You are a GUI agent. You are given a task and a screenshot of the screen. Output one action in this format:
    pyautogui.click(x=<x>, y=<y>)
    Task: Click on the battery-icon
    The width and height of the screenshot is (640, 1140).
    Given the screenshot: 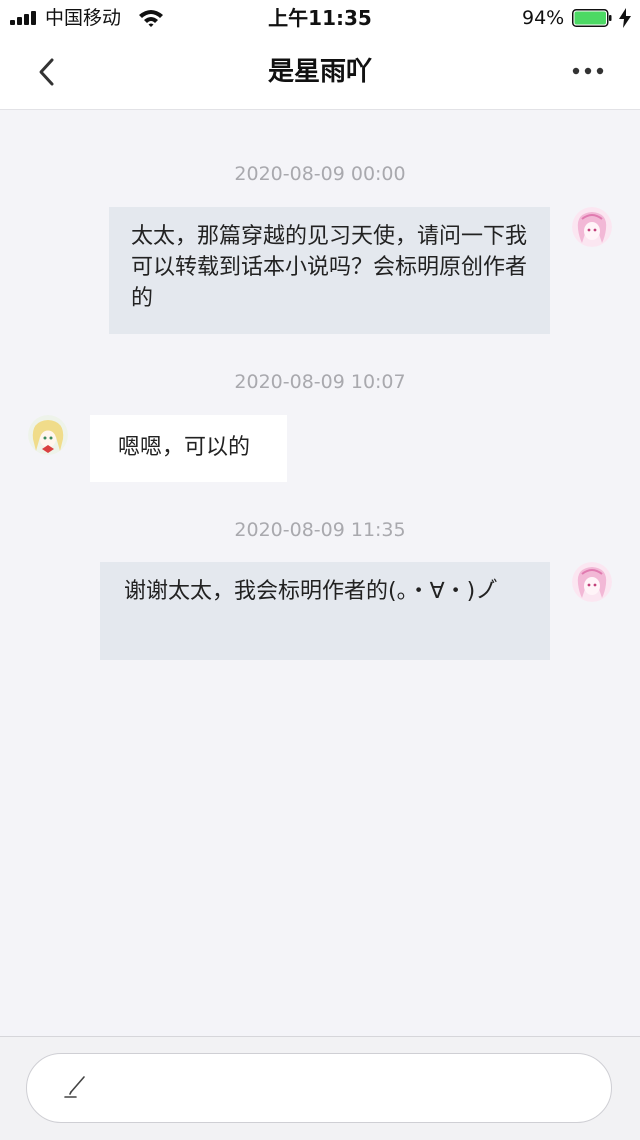 What is the action you would take?
    pyautogui.click(x=592, y=18)
    